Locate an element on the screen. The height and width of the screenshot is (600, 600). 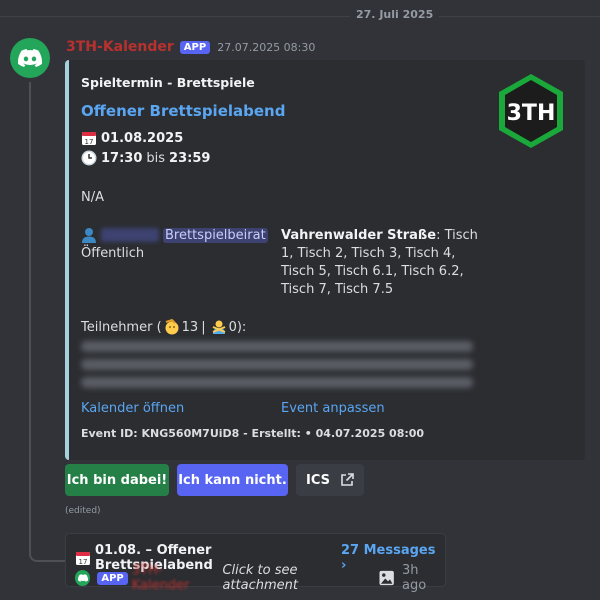
decline-button: Ich kann nicht. is located at coordinates (232, 480).